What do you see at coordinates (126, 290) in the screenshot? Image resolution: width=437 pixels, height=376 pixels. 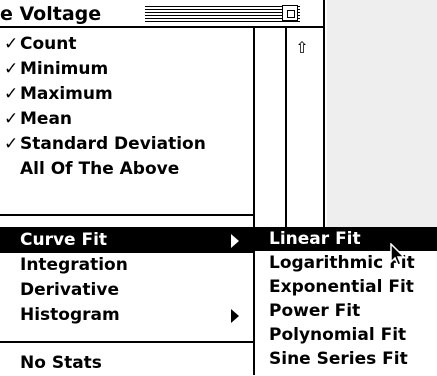 I see `menu-item-derivative: Derivative` at bounding box center [126, 290].